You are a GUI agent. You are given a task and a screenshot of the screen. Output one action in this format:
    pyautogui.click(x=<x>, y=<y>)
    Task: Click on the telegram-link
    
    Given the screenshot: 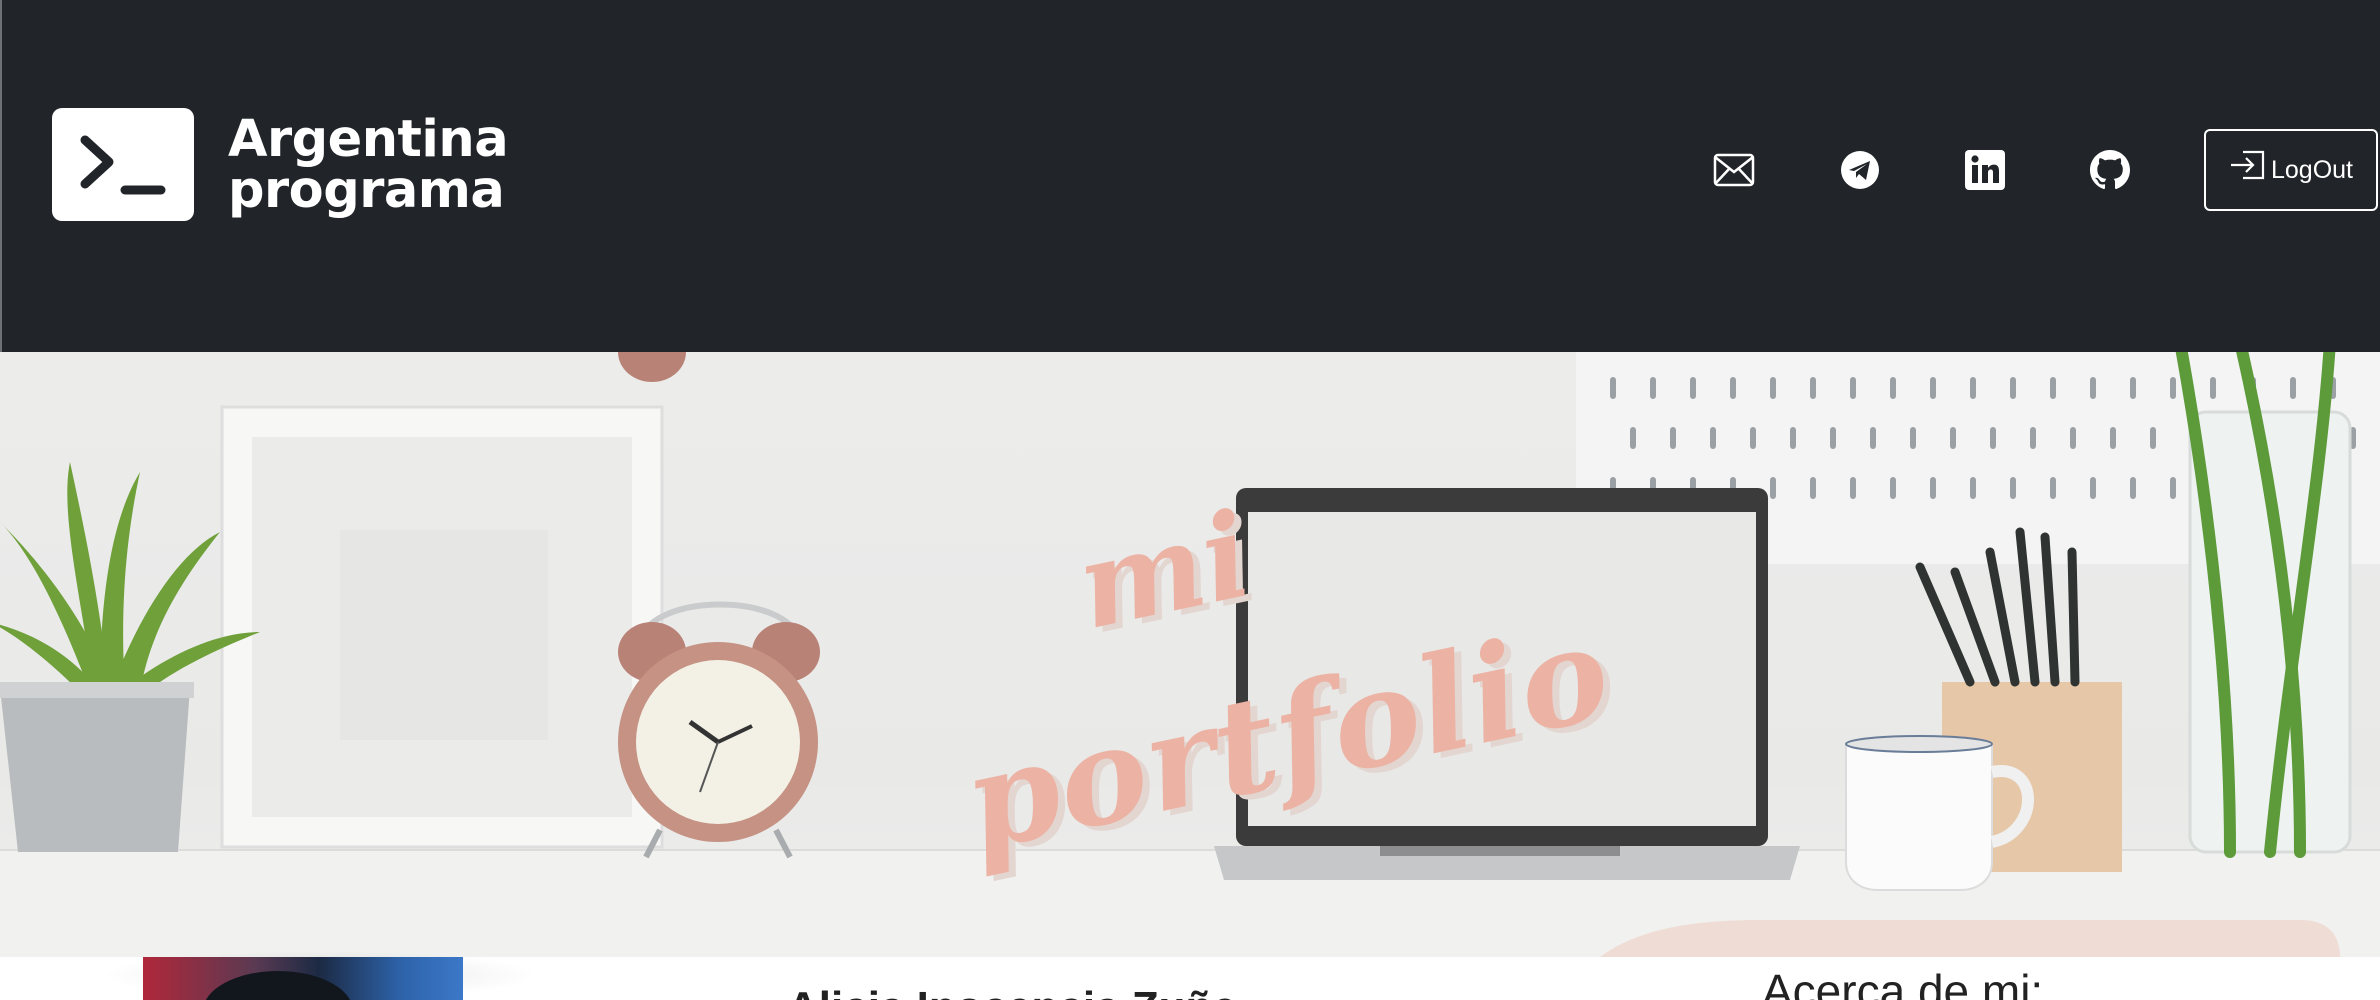 What is the action you would take?
    pyautogui.click(x=1860, y=170)
    